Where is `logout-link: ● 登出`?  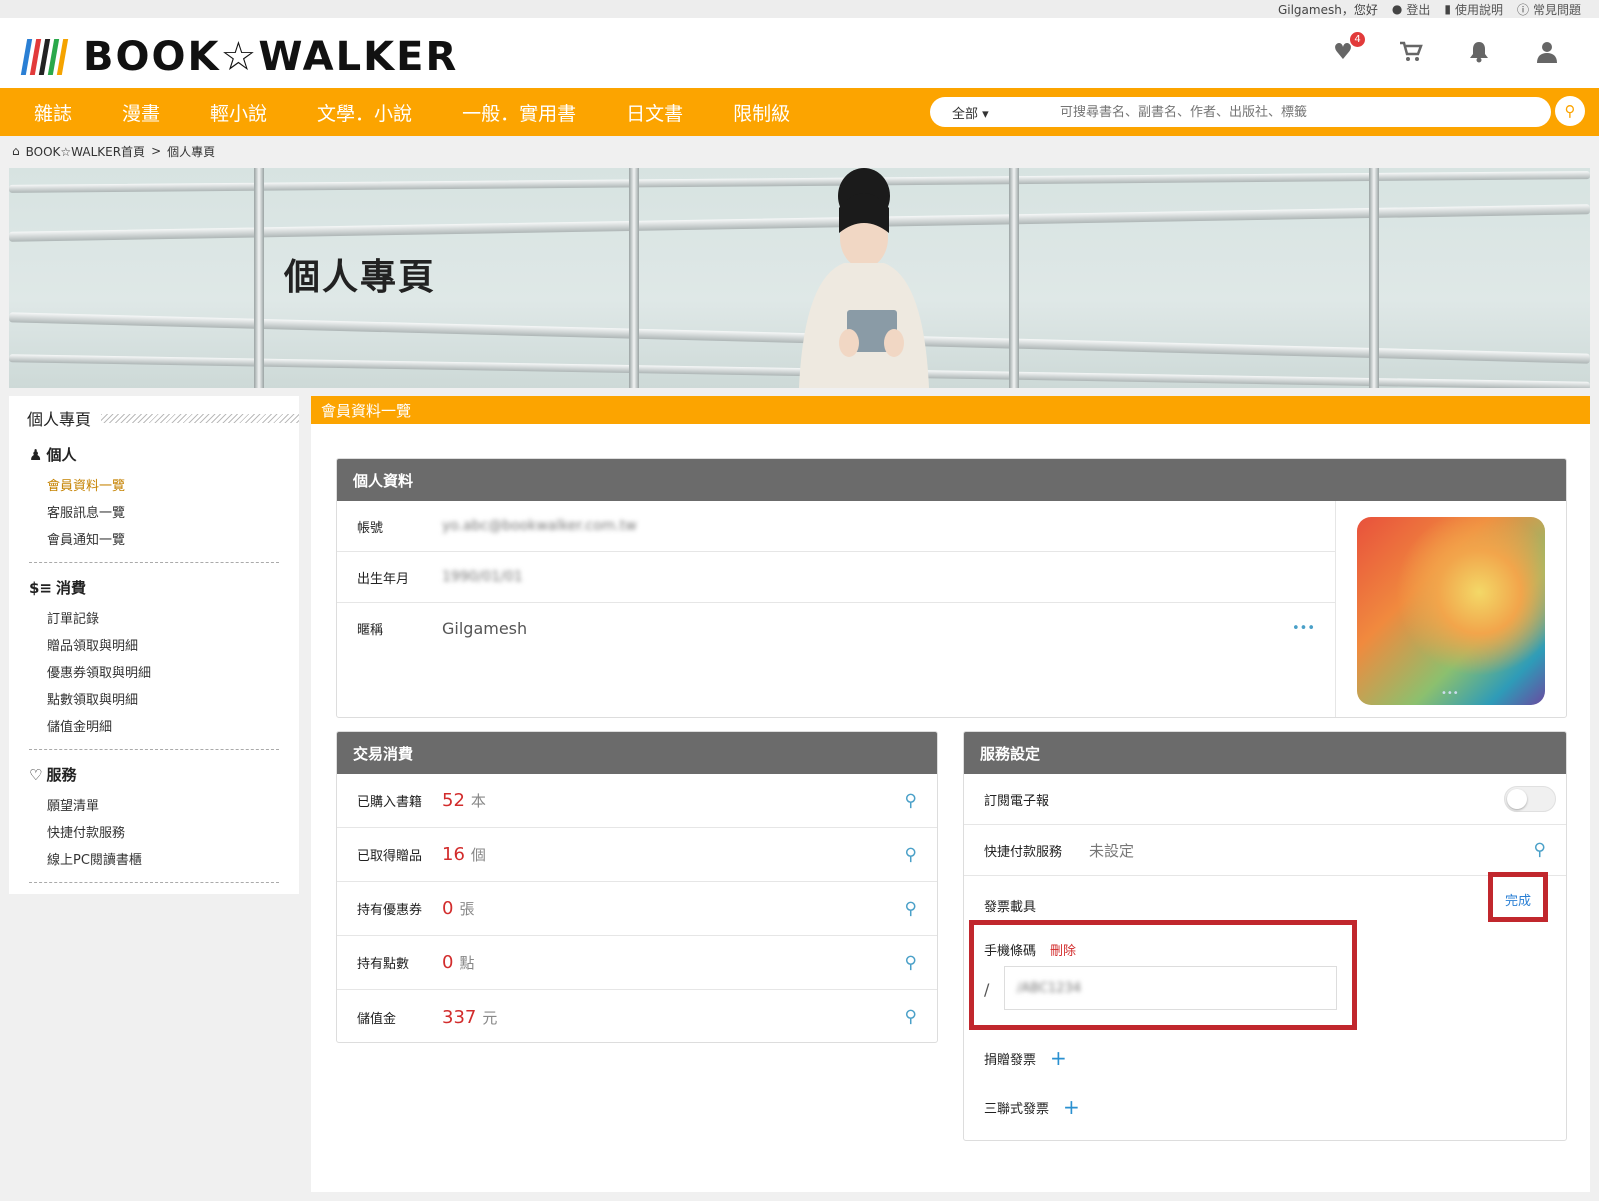
logout-link: ● 登出 is located at coordinates (1411, 9).